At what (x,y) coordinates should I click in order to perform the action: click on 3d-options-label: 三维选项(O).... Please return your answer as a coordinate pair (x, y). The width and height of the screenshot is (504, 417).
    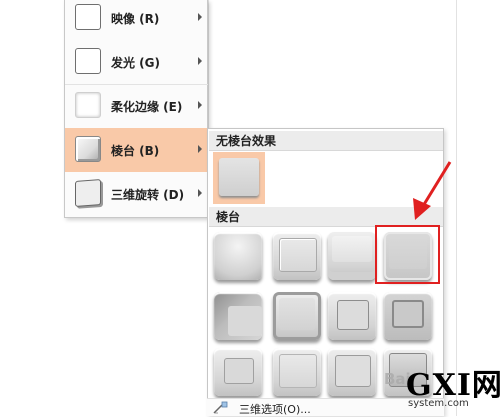
    Looking at the image, I should click on (275, 409).